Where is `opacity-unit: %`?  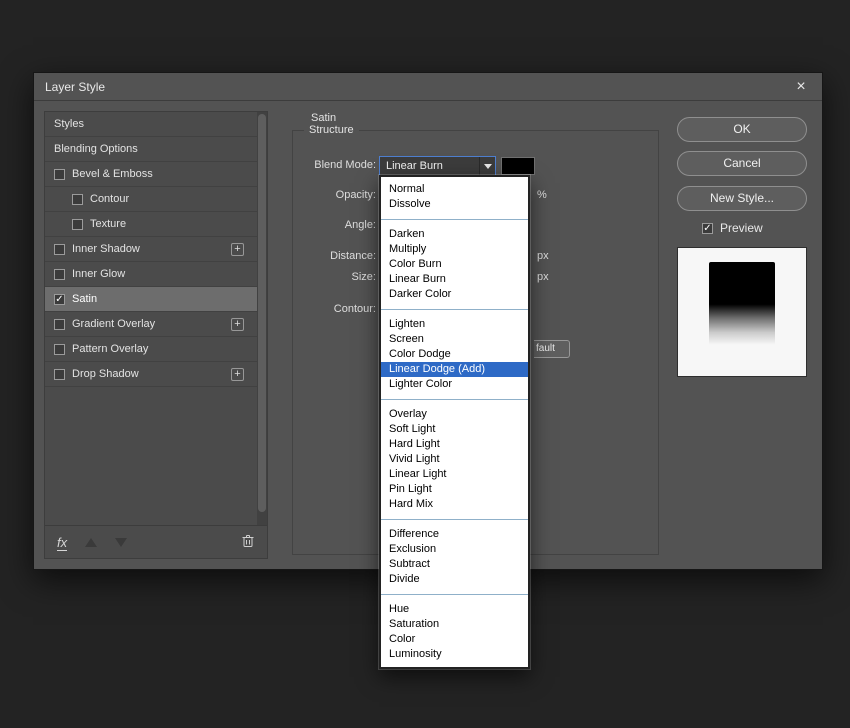 opacity-unit: % is located at coordinates (542, 195).